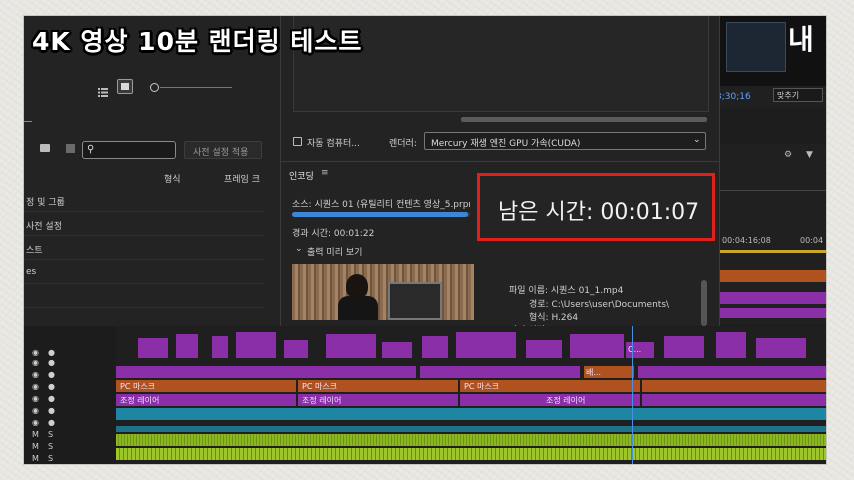  What do you see at coordinates (380, 214) in the screenshot?
I see `progress-fill` at bounding box center [380, 214].